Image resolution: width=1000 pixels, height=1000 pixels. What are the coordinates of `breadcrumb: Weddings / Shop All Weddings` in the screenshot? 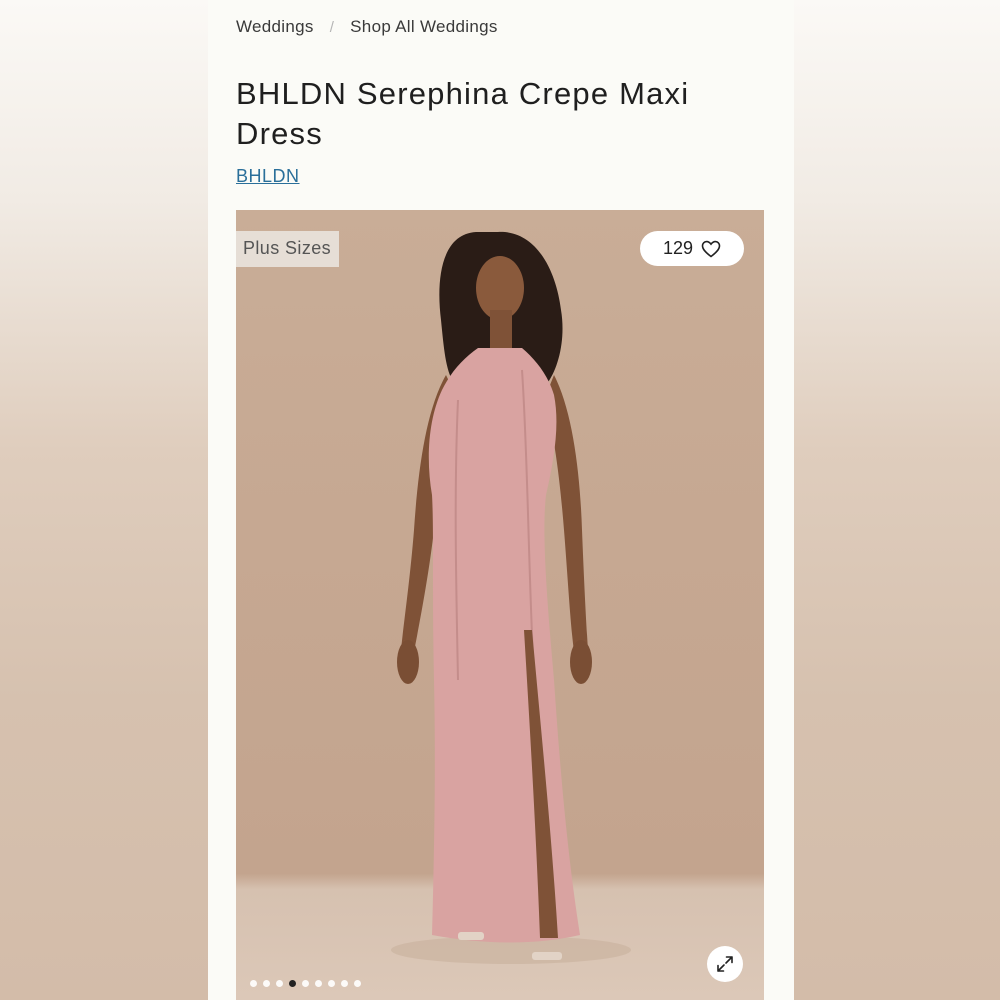 It's located at (367, 27).